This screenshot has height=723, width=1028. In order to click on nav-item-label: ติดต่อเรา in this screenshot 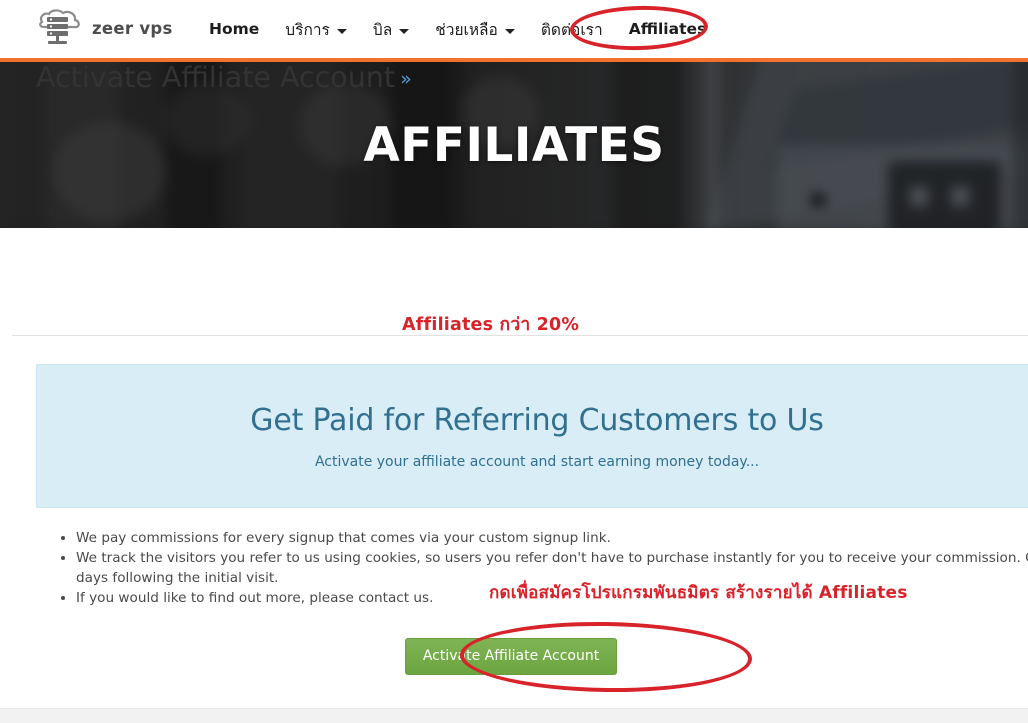, I will do `click(571, 29)`.